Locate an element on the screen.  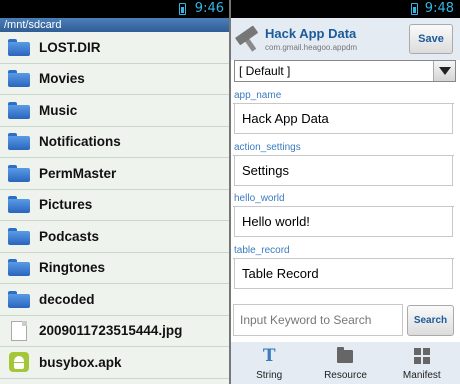
language-select-value: [ Default ] is located at coordinates (265, 71).